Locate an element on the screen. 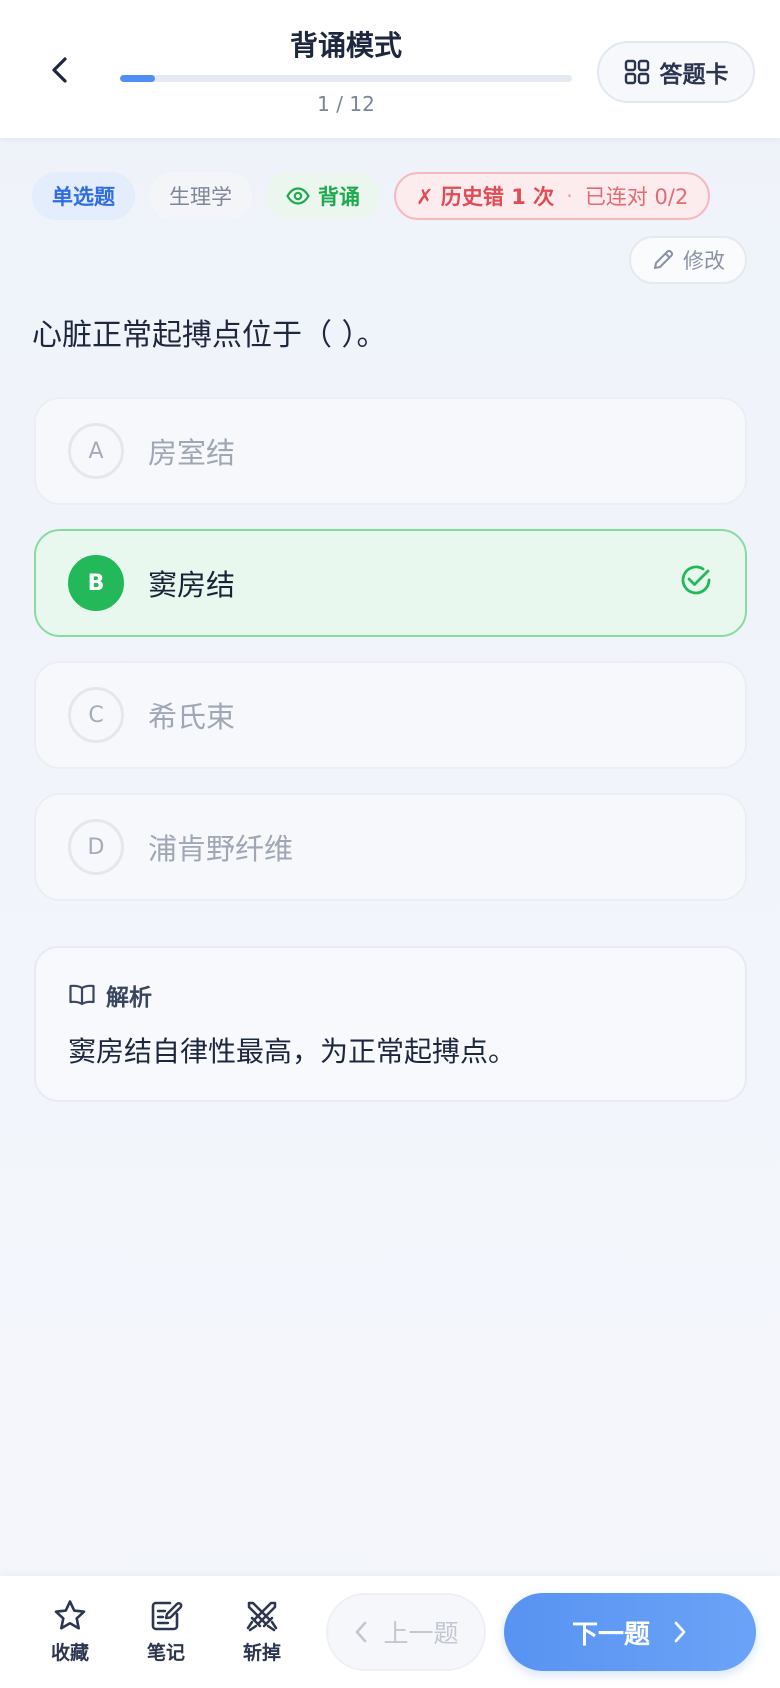 The image size is (780, 1688). progress-bar-fill is located at coordinates (137, 78).